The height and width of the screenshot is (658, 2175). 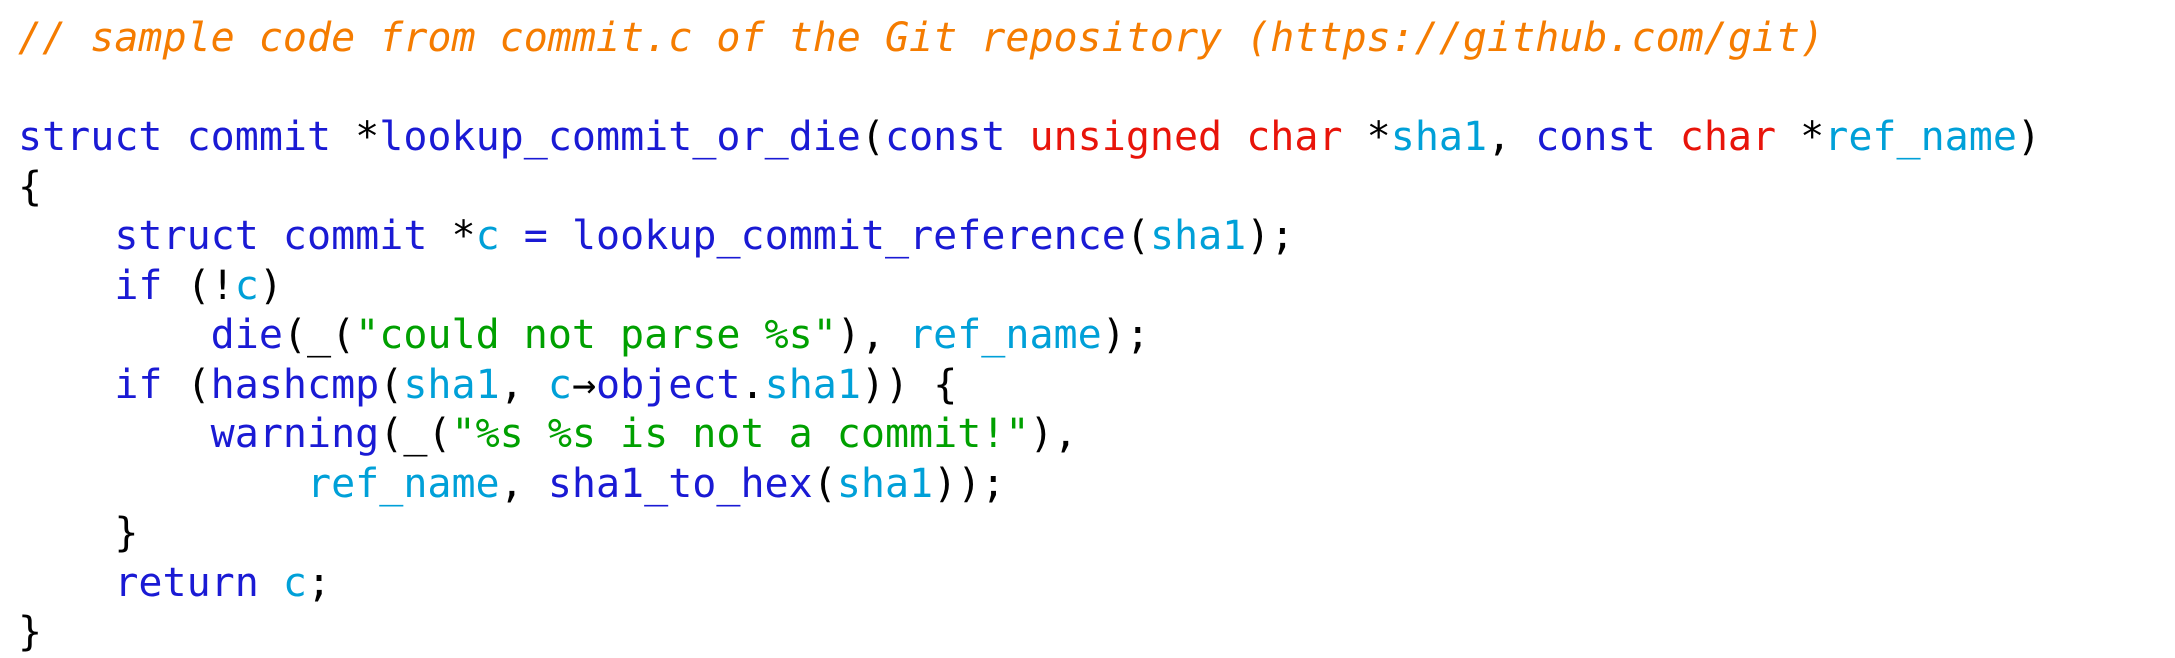 I want to click on token-func: sha1_to_hex, so click(x=680, y=483).